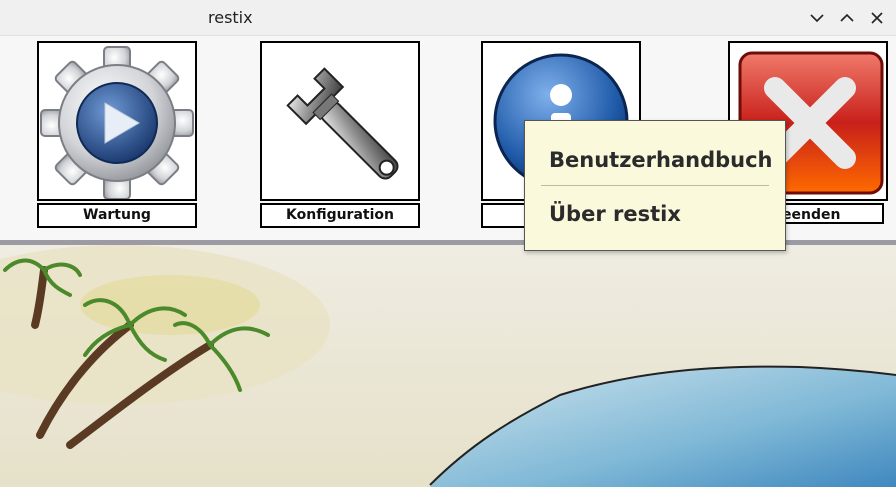 This screenshot has height=487, width=896. Describe the element at coordinates (655, 214) in the screenshot. I see `menu-item-ueber-restix: Über restix` at that location.